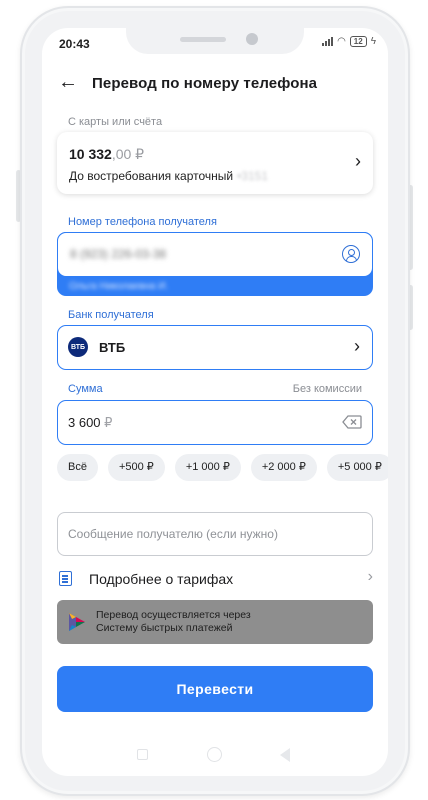  Describe the element at coordinates (142, 754) in the screenshot. I see `recent-apps-icon` at that location.